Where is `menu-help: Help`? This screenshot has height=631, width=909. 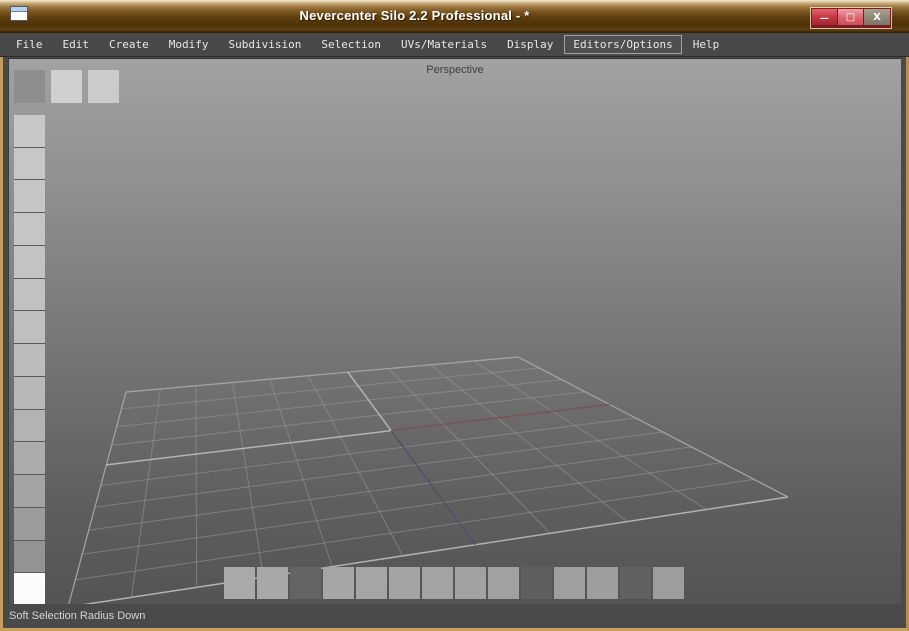
menu-help: Help is located at coordinates (706, 44).